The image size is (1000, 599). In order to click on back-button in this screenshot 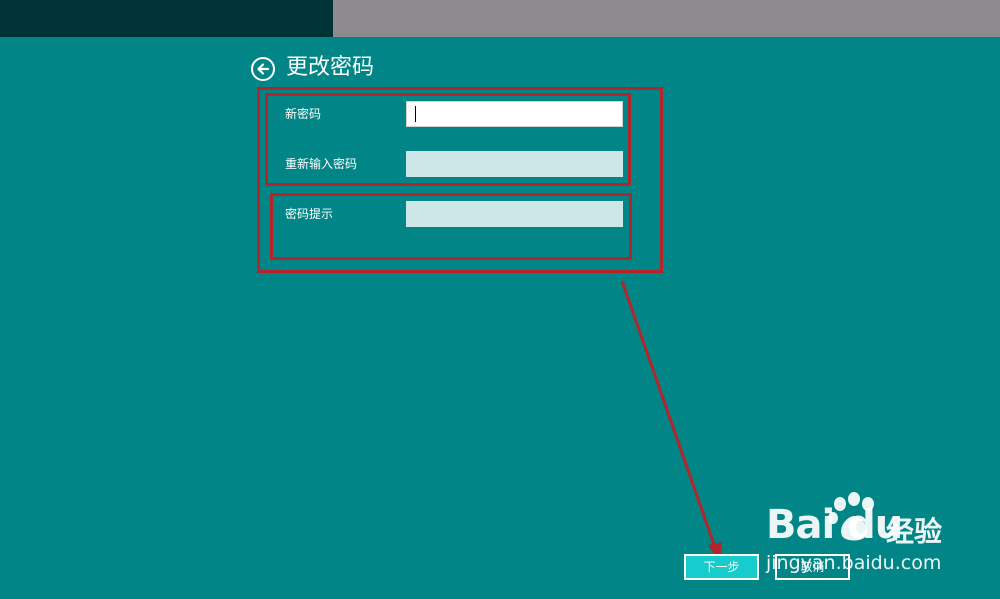, I will do `click(263, 69)`.